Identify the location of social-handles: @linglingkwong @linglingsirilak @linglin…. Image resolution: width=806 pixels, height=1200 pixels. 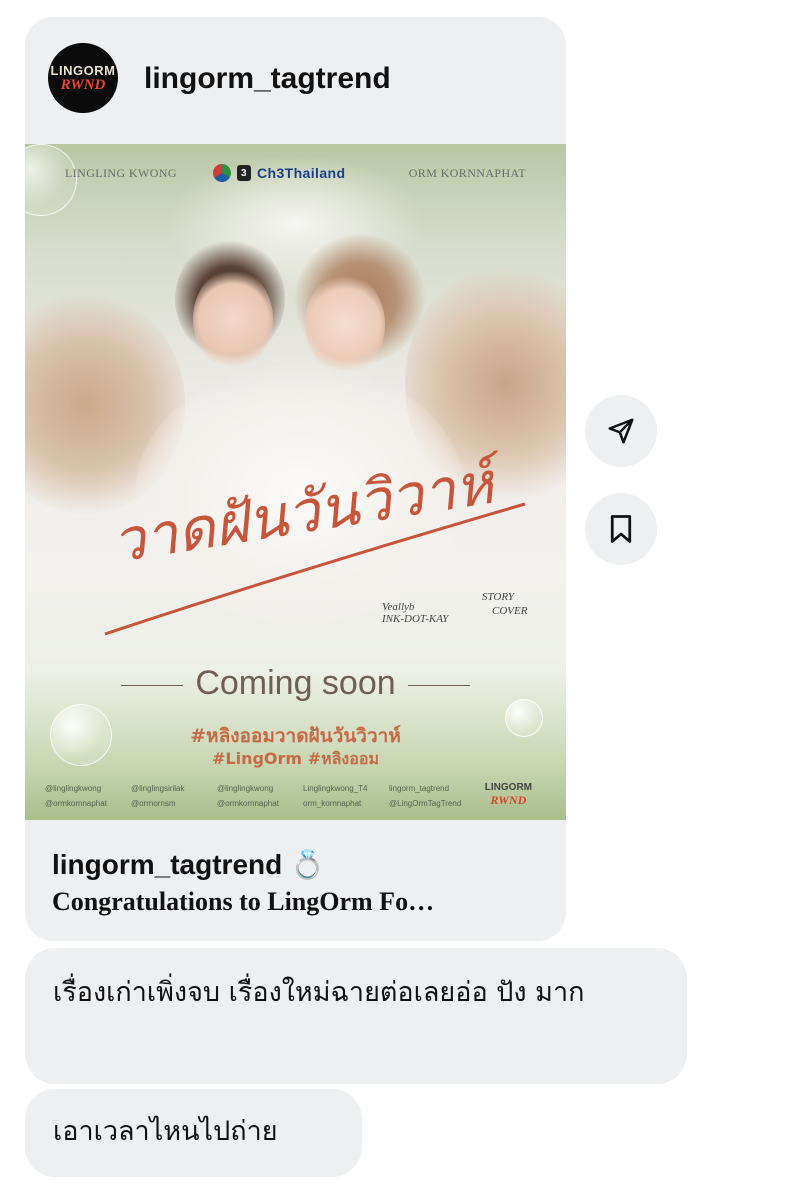
(260, 796).